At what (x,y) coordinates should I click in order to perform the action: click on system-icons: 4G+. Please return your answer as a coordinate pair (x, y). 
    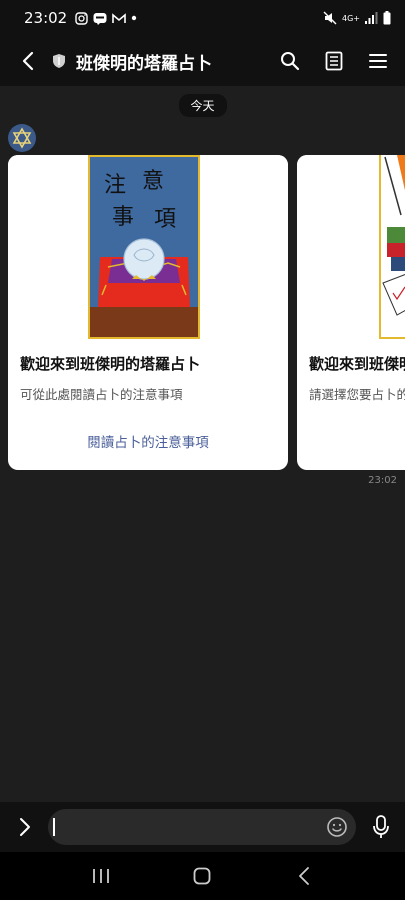
    Looking at the image, I should click on (357, 18).